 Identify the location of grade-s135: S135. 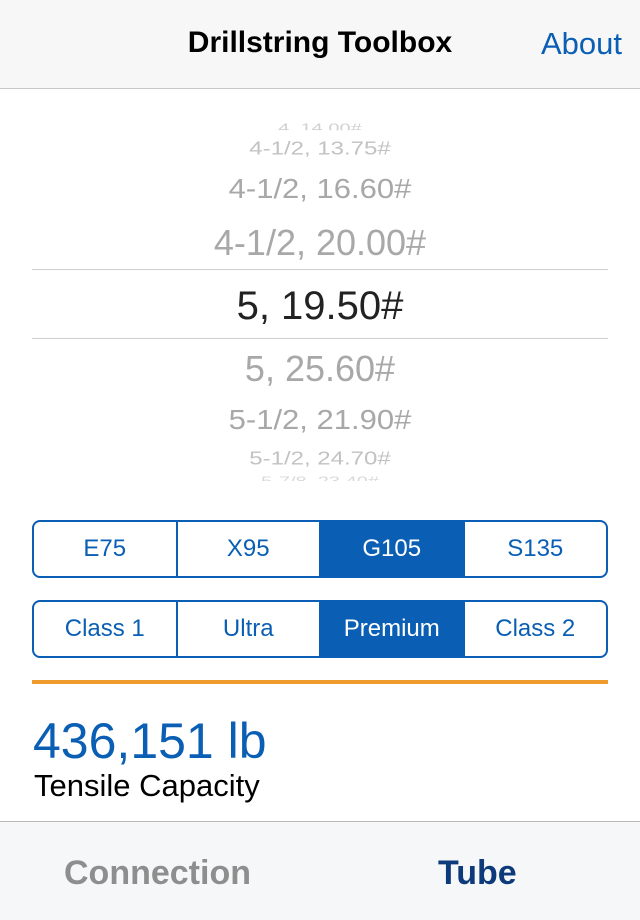
(534, 549).